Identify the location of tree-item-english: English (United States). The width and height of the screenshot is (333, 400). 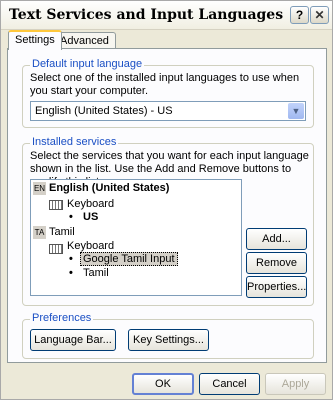
(109, 188).